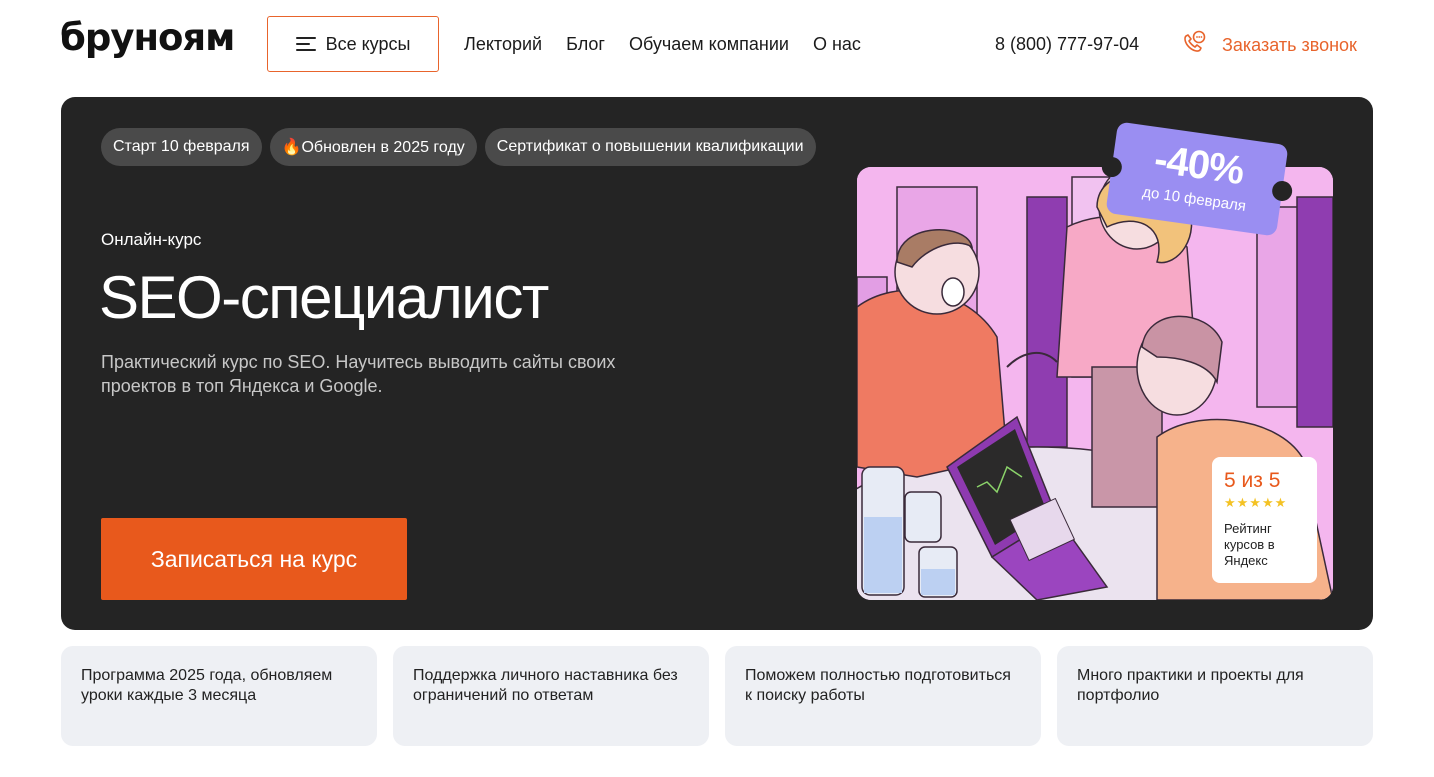 The image size is (1434, 777). I want to click on rating-card: 5 из 5 ★★★★★ Рейтинг курсов в Яндекс, so click(1264, 520).